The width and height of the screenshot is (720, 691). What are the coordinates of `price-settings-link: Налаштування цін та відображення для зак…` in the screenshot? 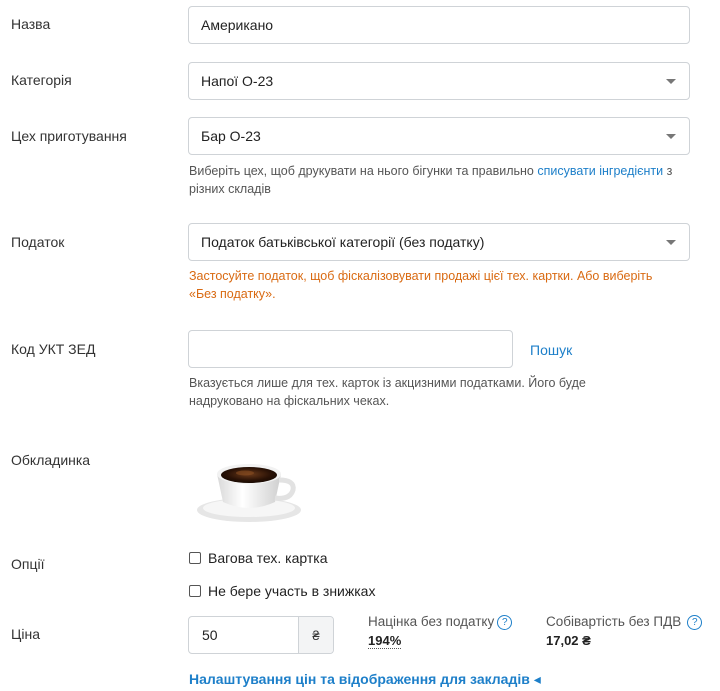 It's located at (365, 679).